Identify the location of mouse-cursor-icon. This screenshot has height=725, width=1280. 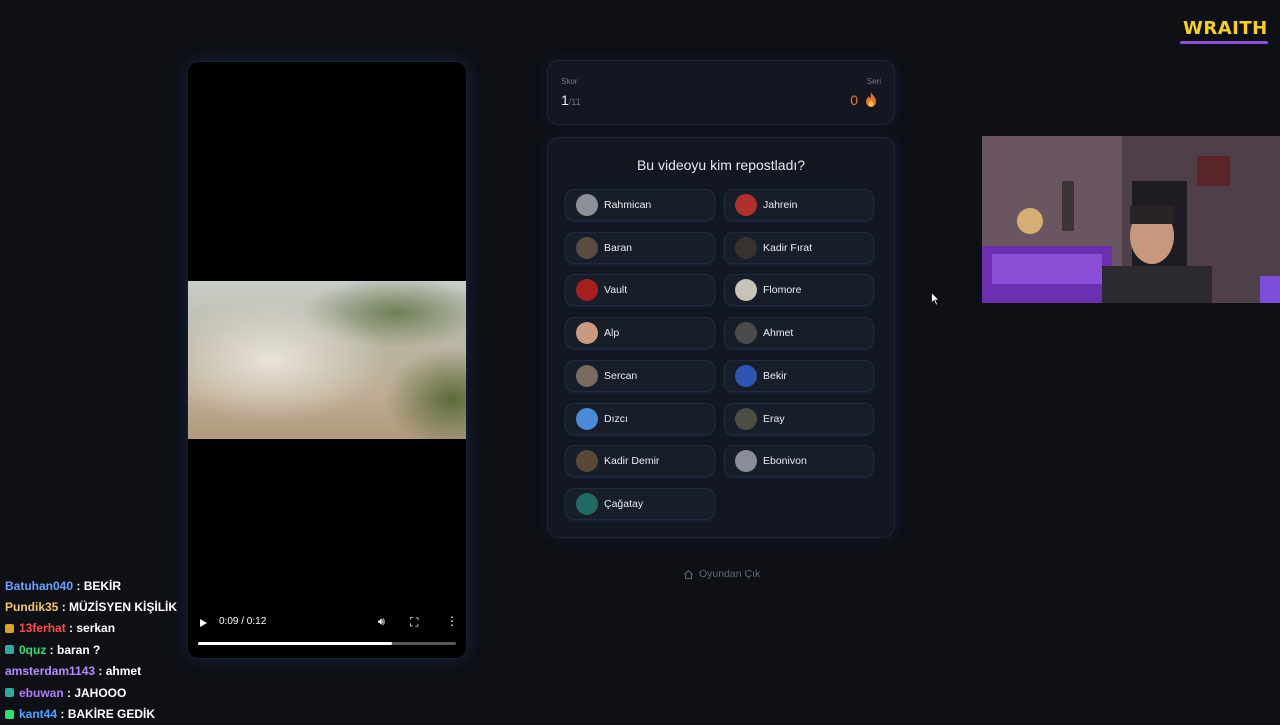
(935, 299).